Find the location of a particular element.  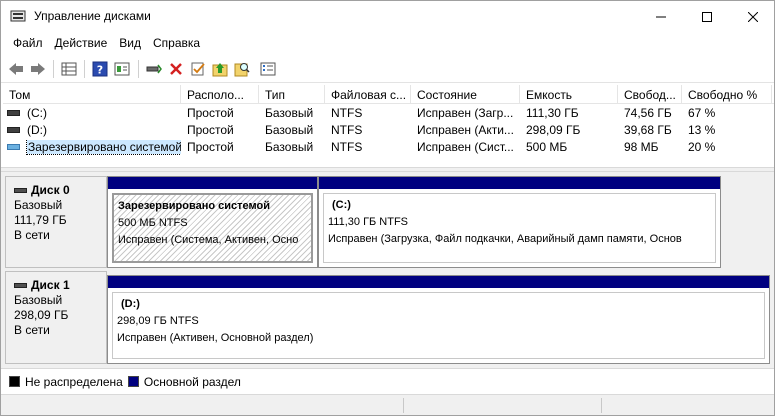

cell-free-percent: 20 % is located at coordinates (702, 147).